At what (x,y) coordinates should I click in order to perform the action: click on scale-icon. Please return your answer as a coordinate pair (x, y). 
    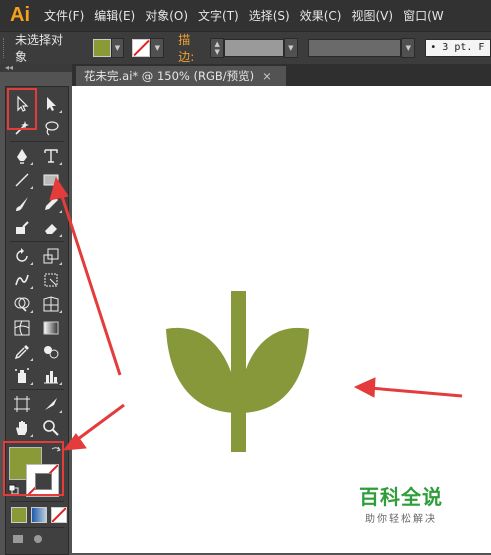
    Looking at the image, I should click on (51, 256).